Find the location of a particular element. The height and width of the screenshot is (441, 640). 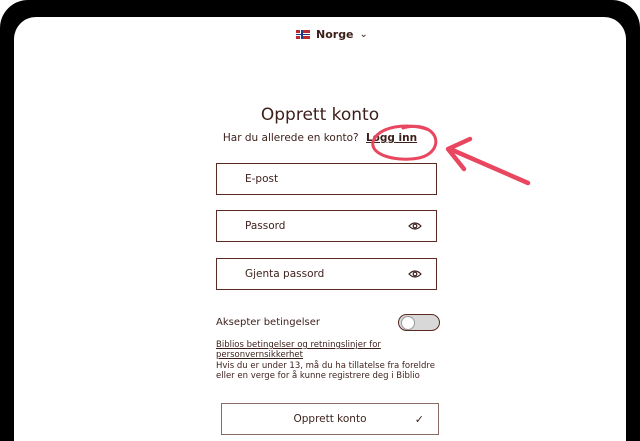

repeat-password-field: Gjenta passord is located at coordinates (326, 274).